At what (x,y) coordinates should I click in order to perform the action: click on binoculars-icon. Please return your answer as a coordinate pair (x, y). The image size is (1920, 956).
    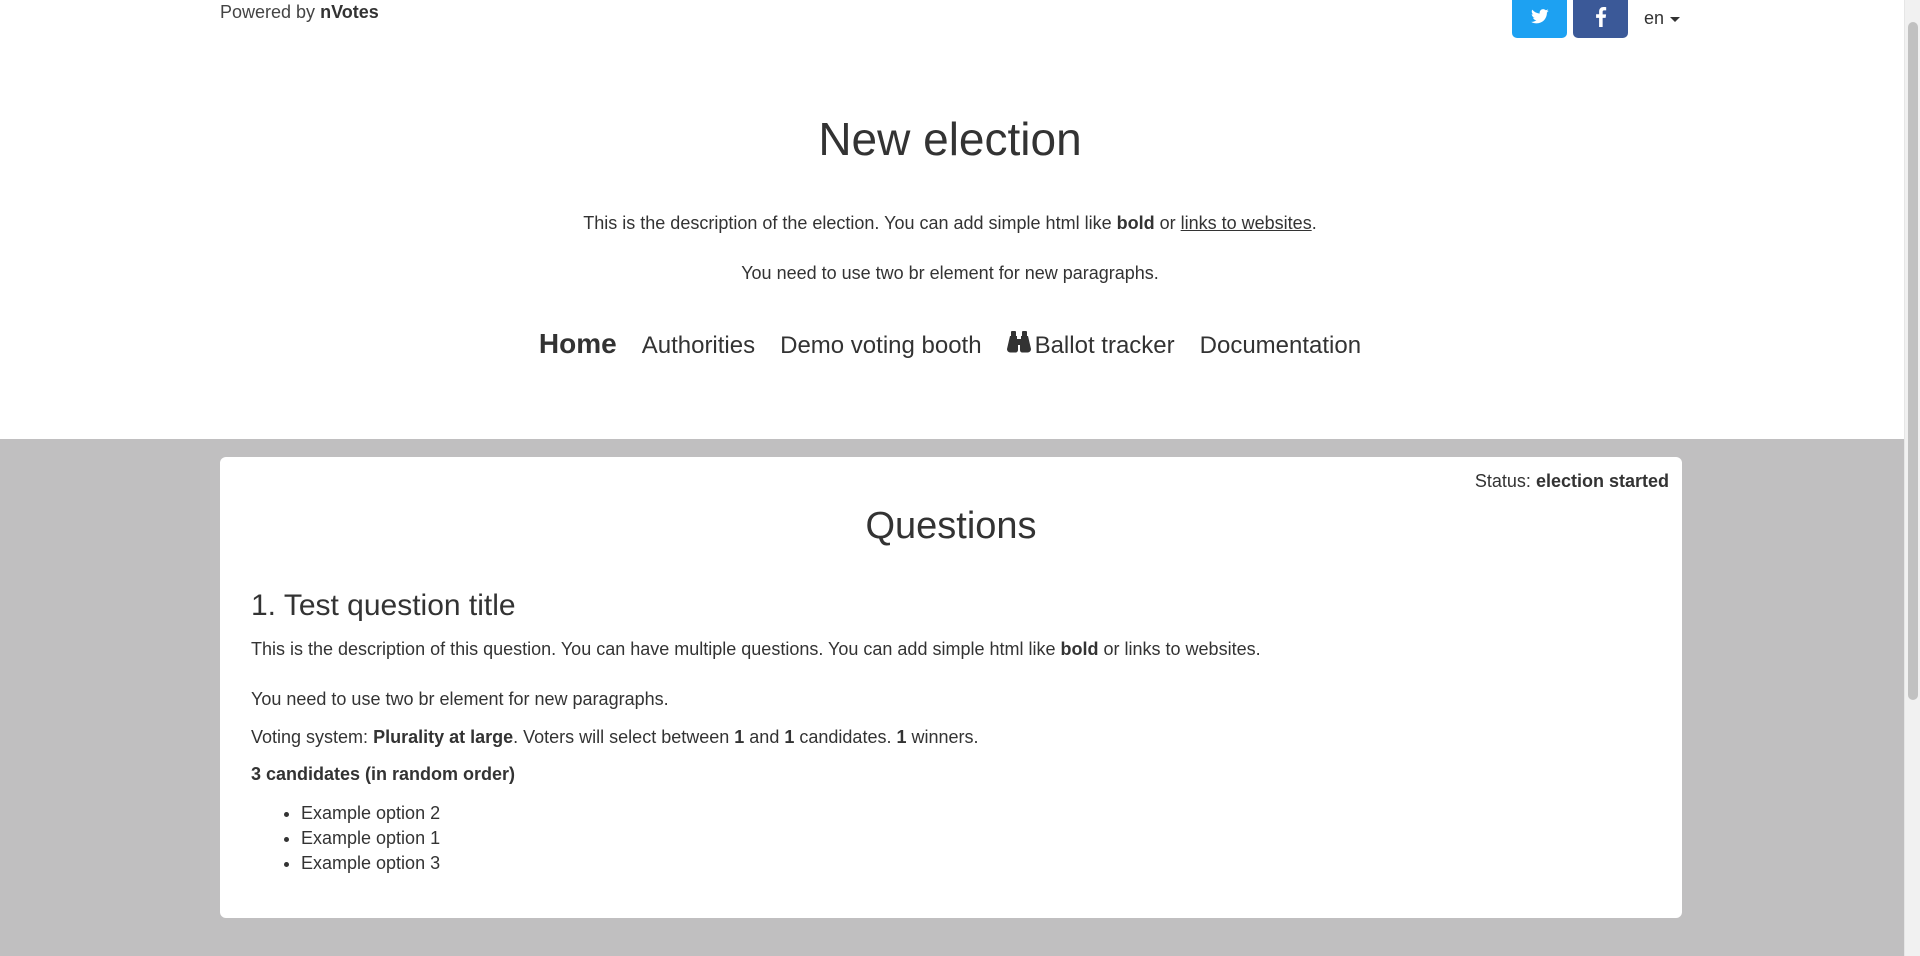
    Looking at the image, I should click on (1018, 345).